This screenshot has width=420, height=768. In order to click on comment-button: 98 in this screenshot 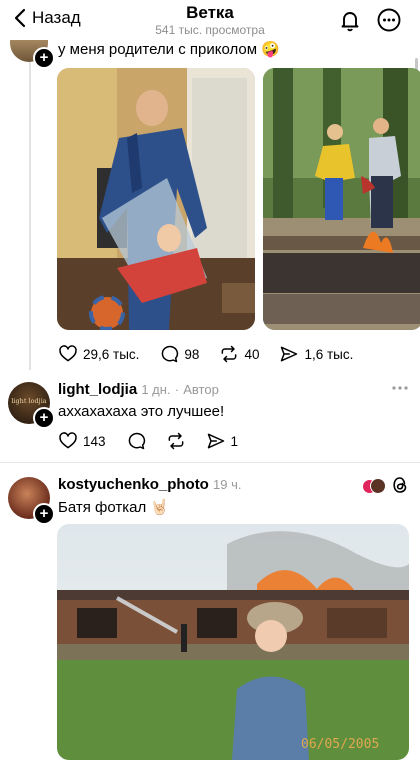, I will do `click(179, 354)`.